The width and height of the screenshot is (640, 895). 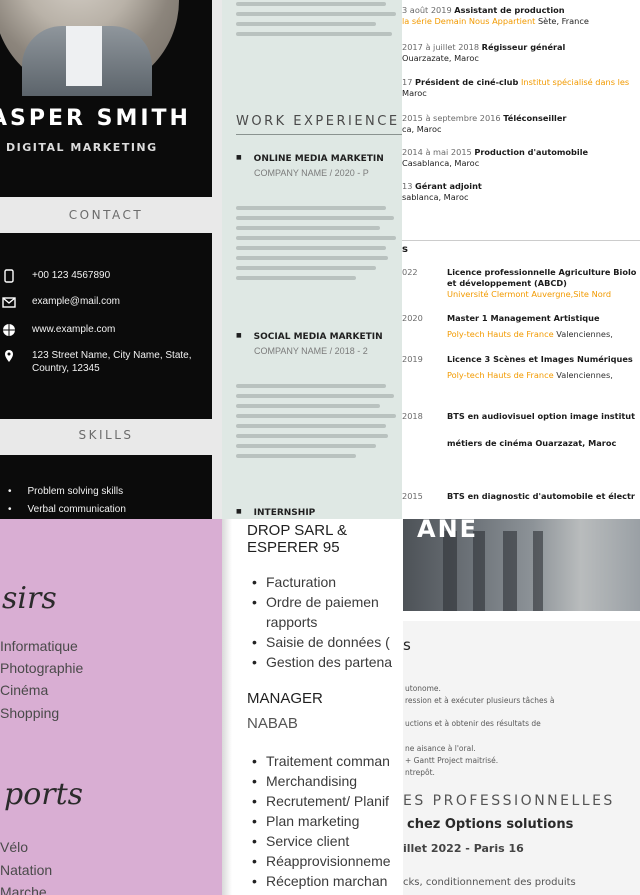 What do you see at coordinates (500, 375) in the screenshot?
I see `education-org: Poly-tech Hauts de France` at bounding box center [500, 375].